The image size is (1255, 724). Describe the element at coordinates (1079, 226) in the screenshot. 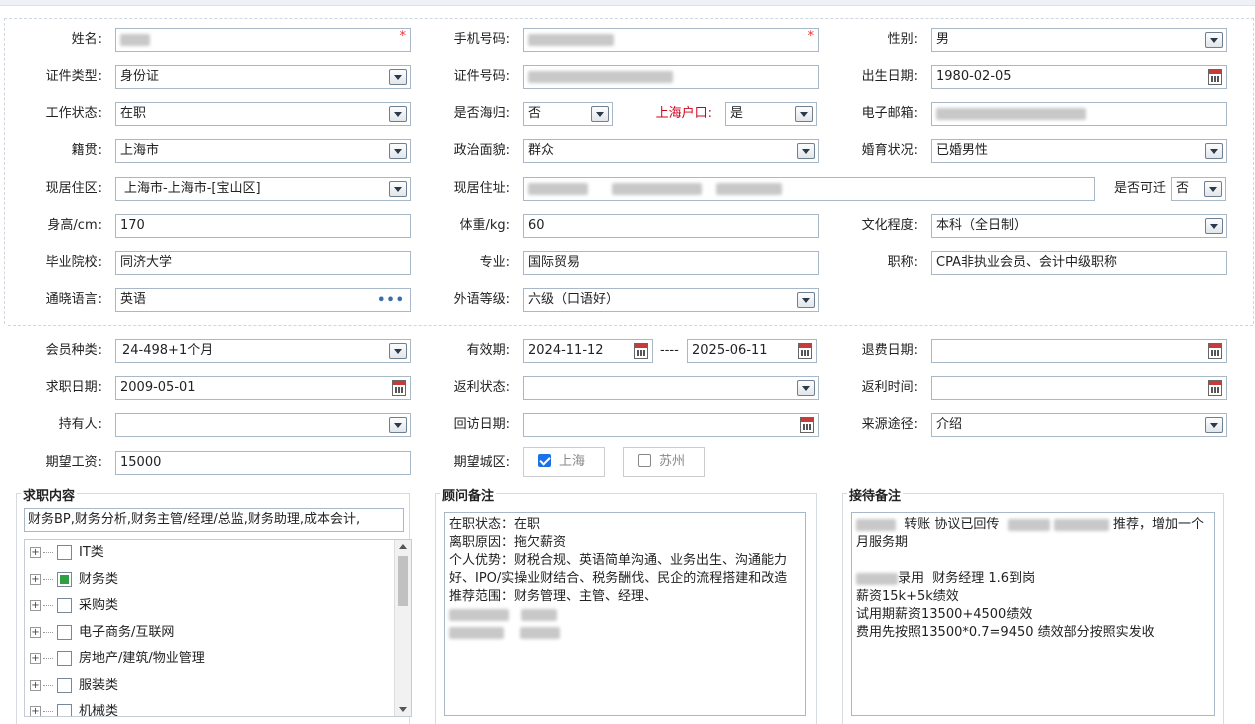

I see `education-select: 本科（全日制）` at that location.